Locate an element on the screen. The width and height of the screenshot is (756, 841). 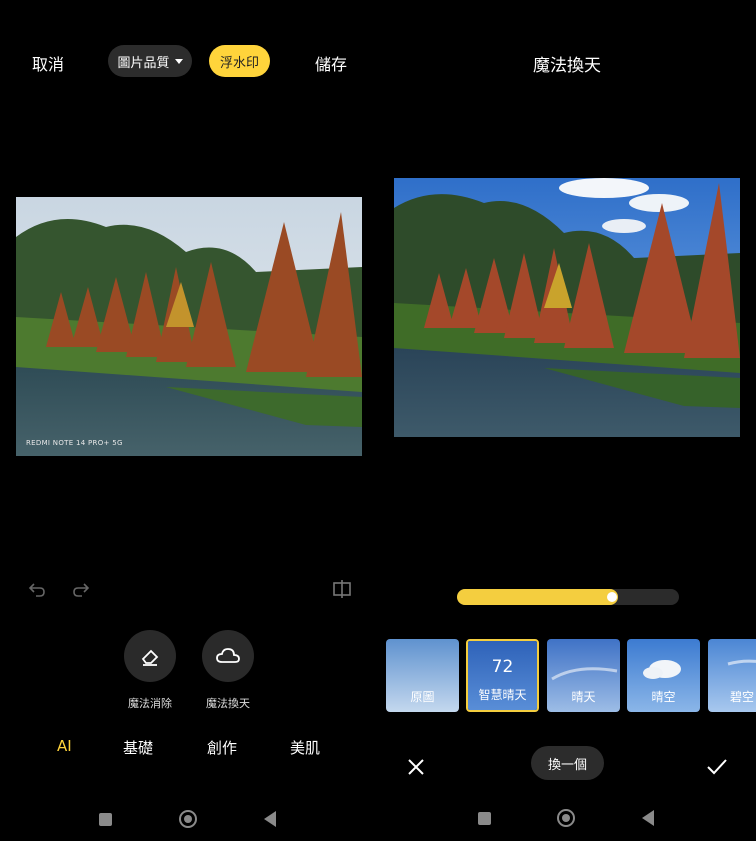
filter-label: 原圖 is located at coordinates (422, 697).